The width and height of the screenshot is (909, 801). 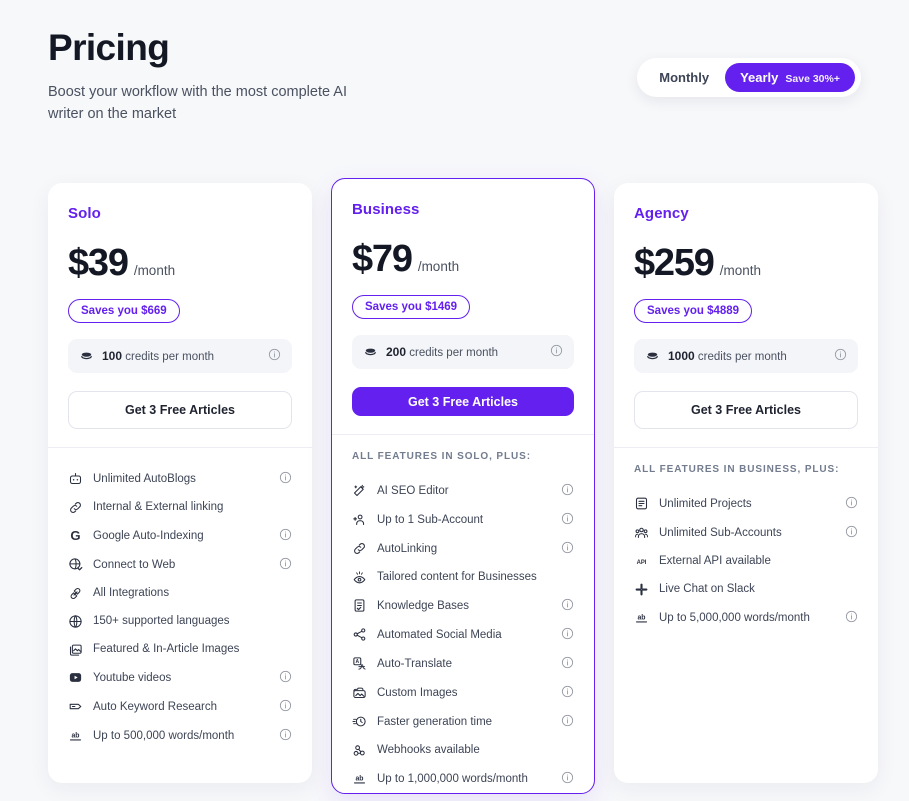 What do you see at coordinates (382, 259) in the screenshot?
I see `plan-price: $79` at bounding box center [382, 259].